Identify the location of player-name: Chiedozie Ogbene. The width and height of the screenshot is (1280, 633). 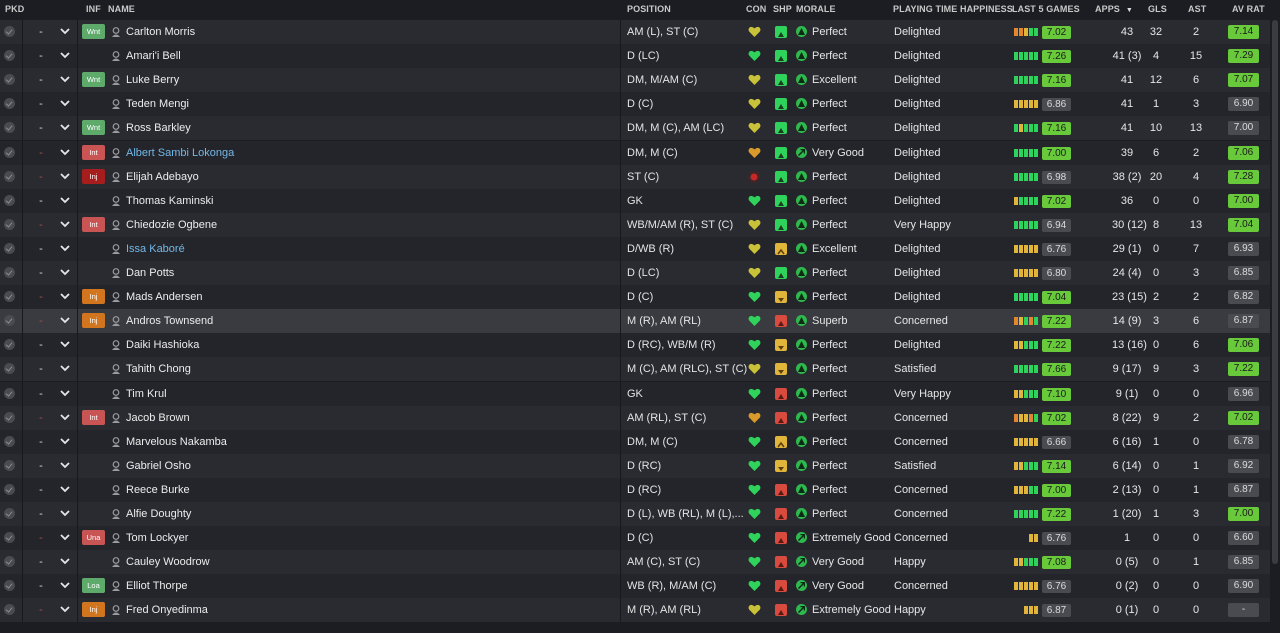
(171, 225).